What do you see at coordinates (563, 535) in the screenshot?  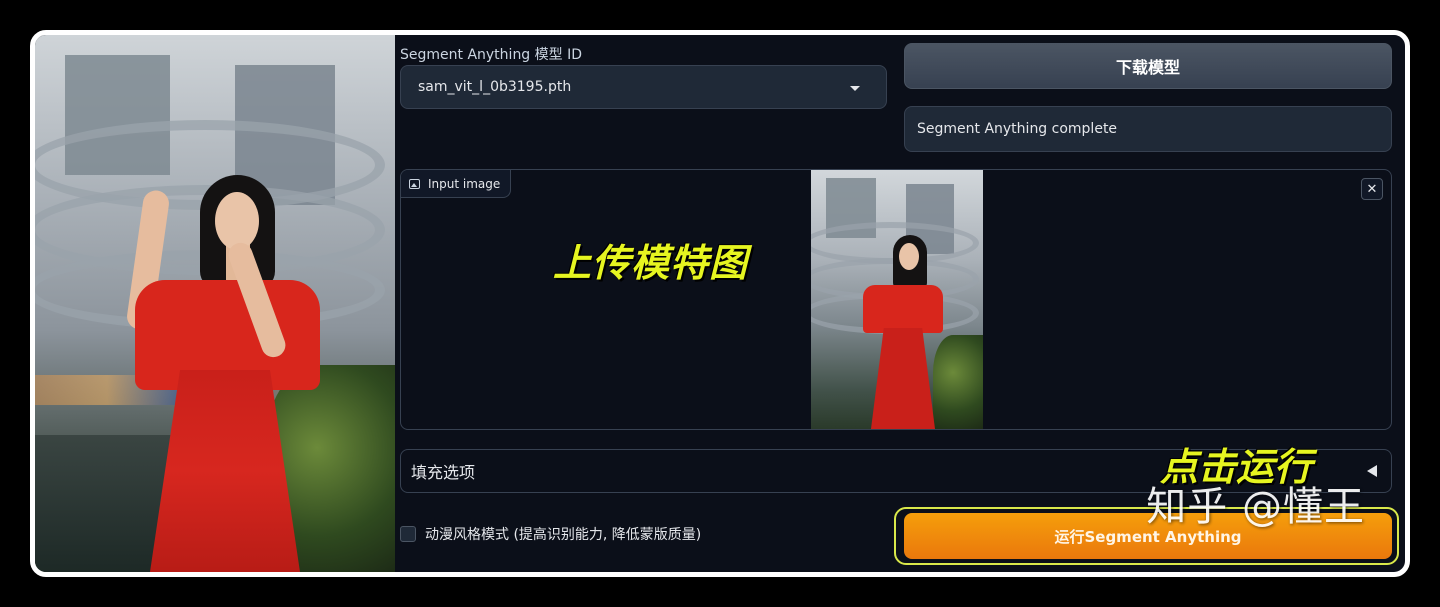 I see `anime-mode-label: 动漫风格模式 (提高识别能力, 降低蒙版质量)` at bounding box center [563, 535].